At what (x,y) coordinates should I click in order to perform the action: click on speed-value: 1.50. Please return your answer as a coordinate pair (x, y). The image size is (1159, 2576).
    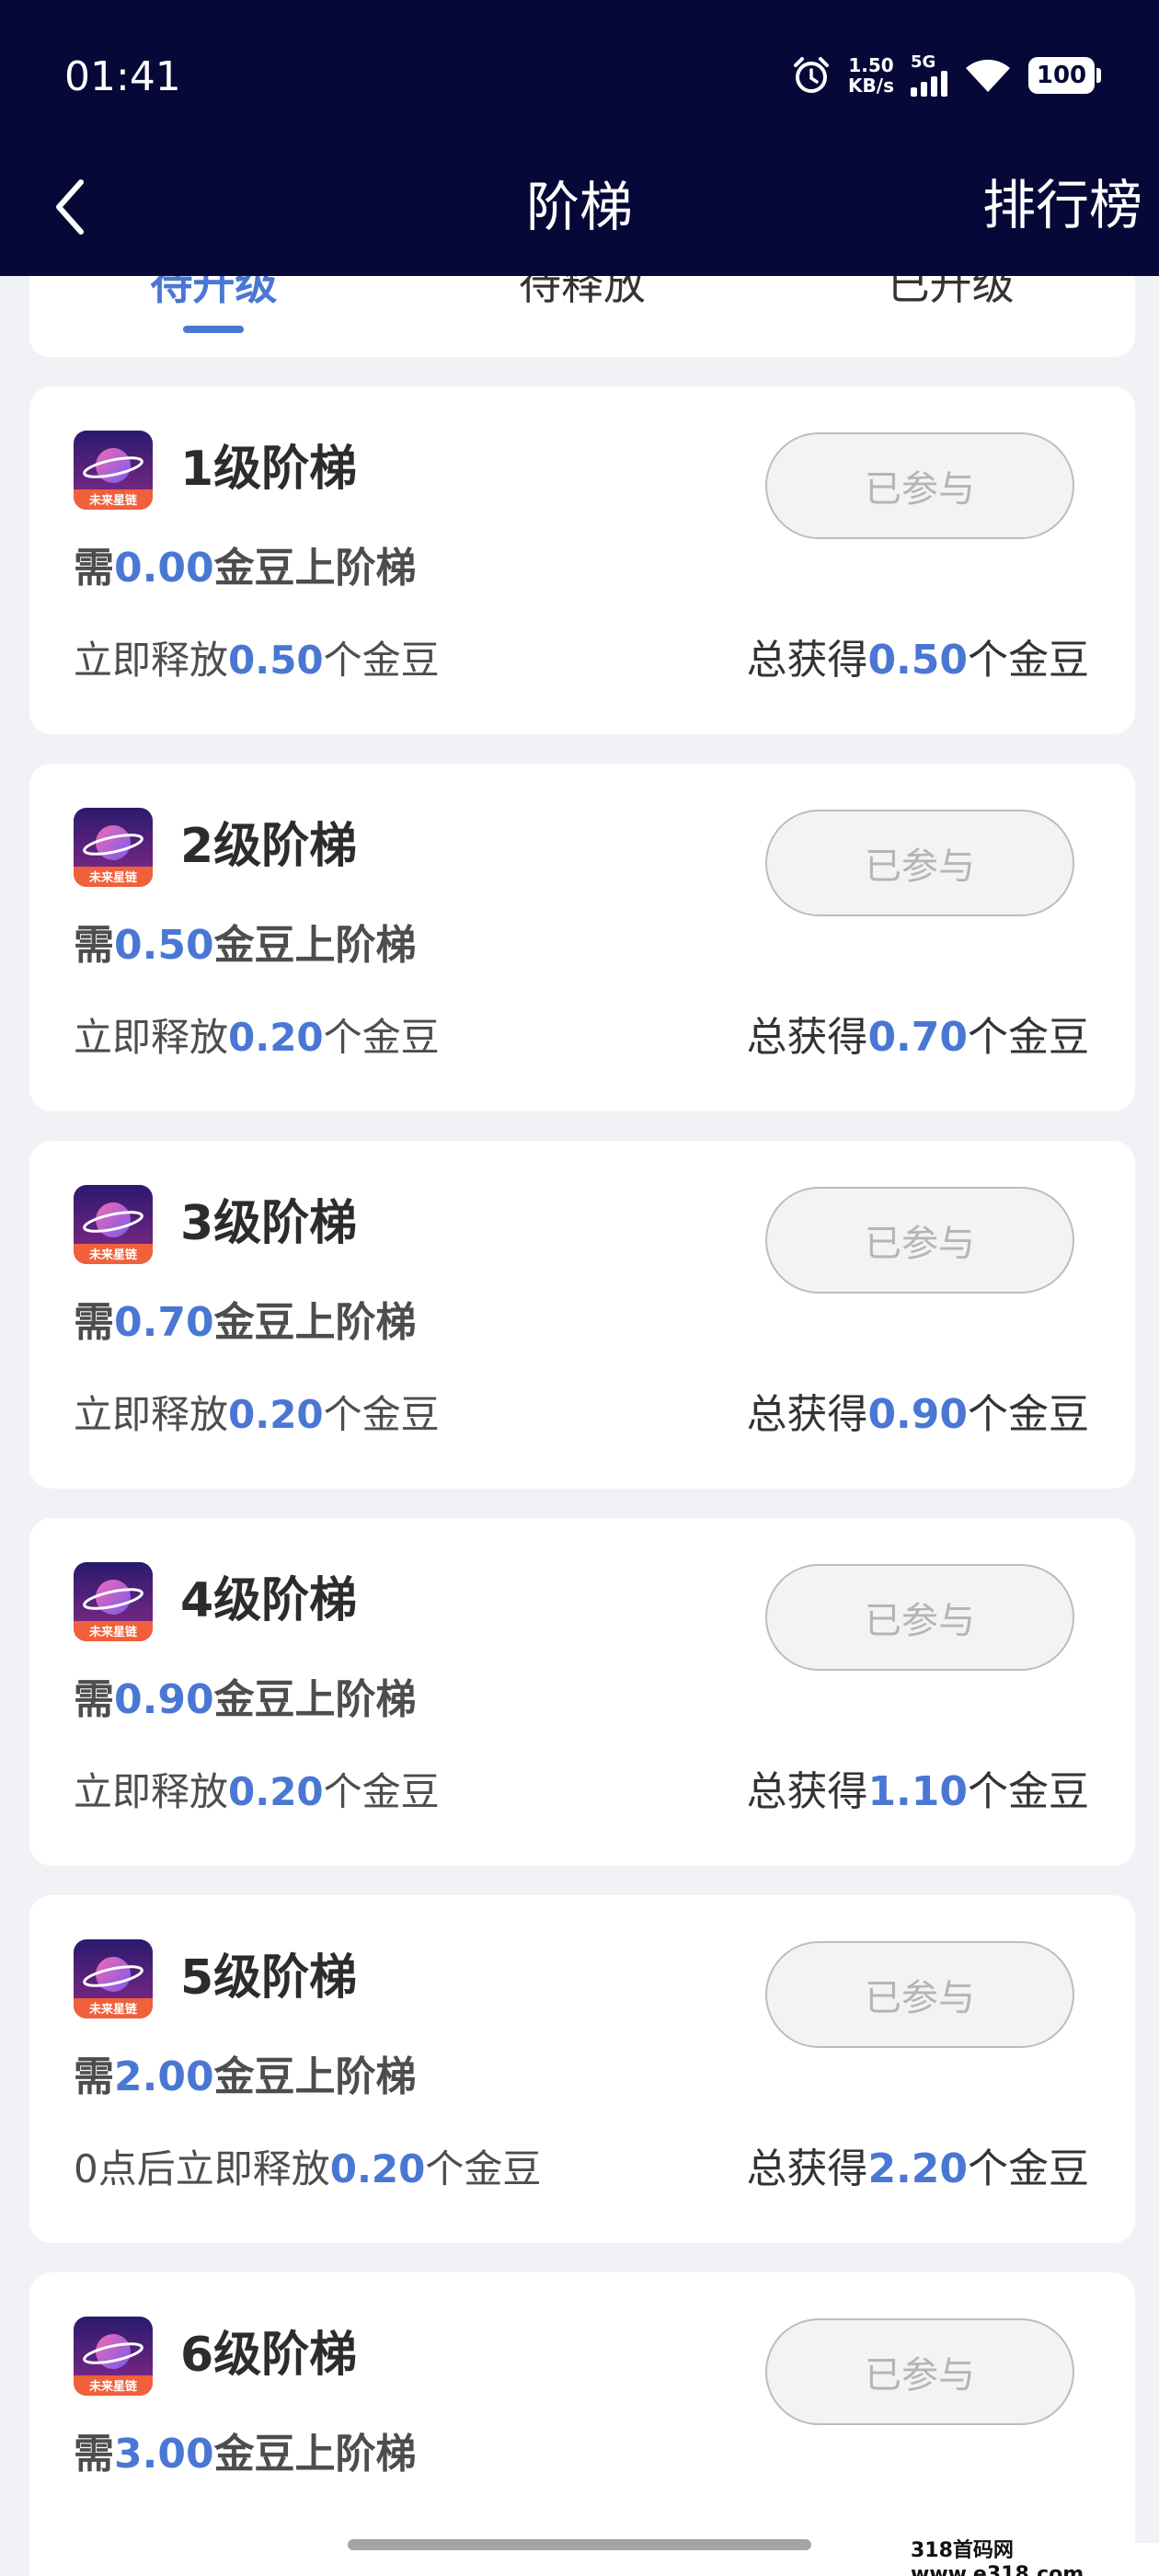
    Looking at the image, I should click on (871, 65).